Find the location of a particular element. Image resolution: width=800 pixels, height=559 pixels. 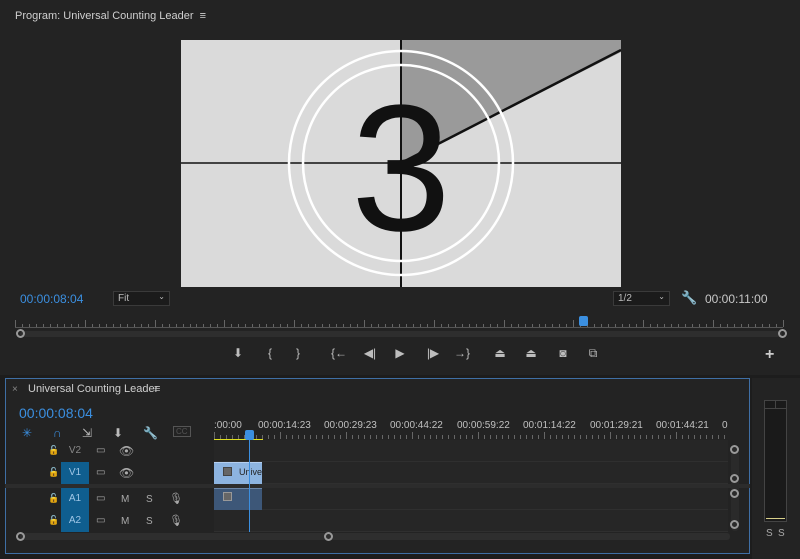

track-v-scrollbar is located at coordinates (735, 488).